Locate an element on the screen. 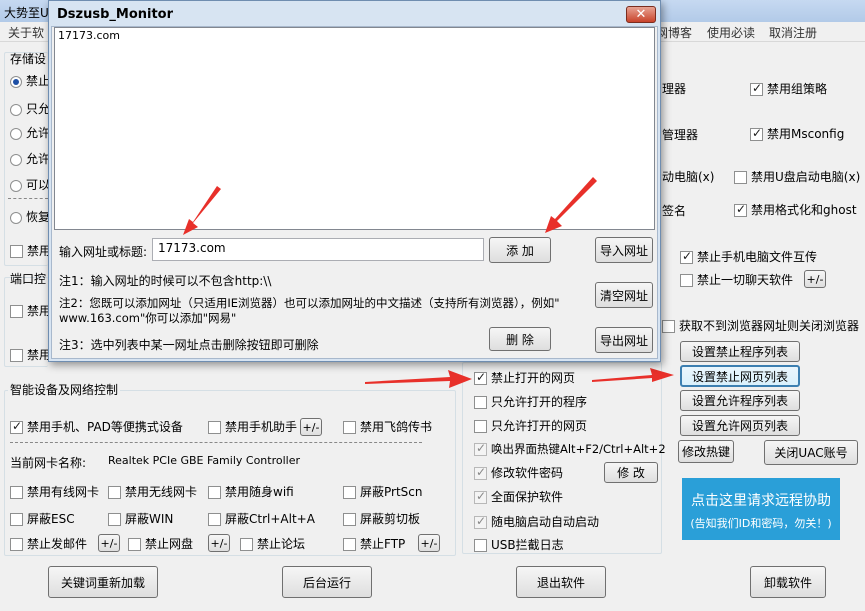  chat-plus-minus-button: +/- is located at coordinates (815, 279).